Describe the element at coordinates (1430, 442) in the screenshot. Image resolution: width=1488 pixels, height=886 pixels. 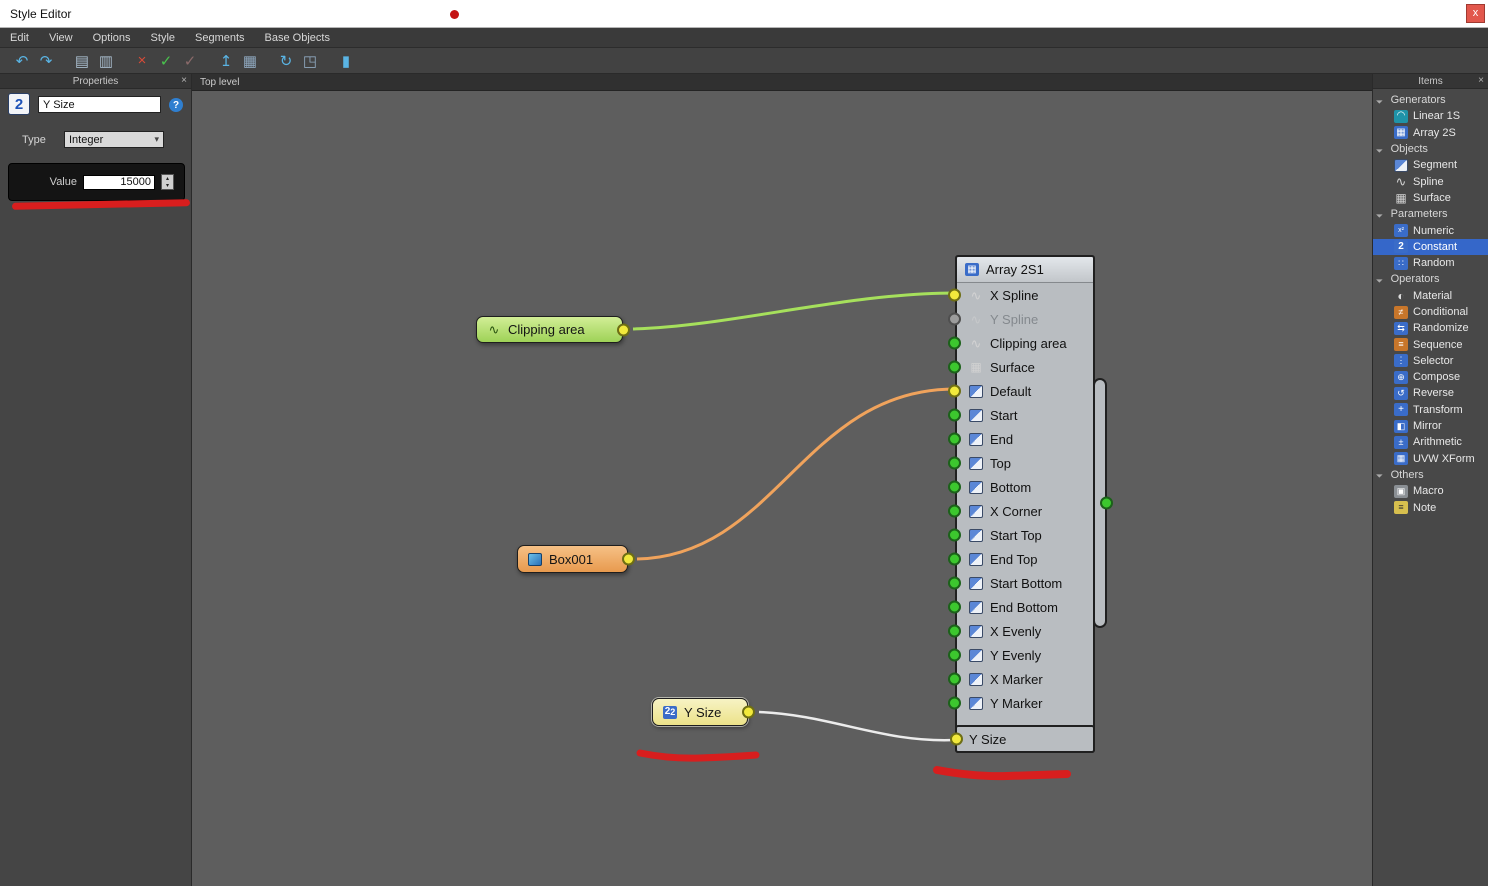
I see `tree-row: Arithmetic` at that location.